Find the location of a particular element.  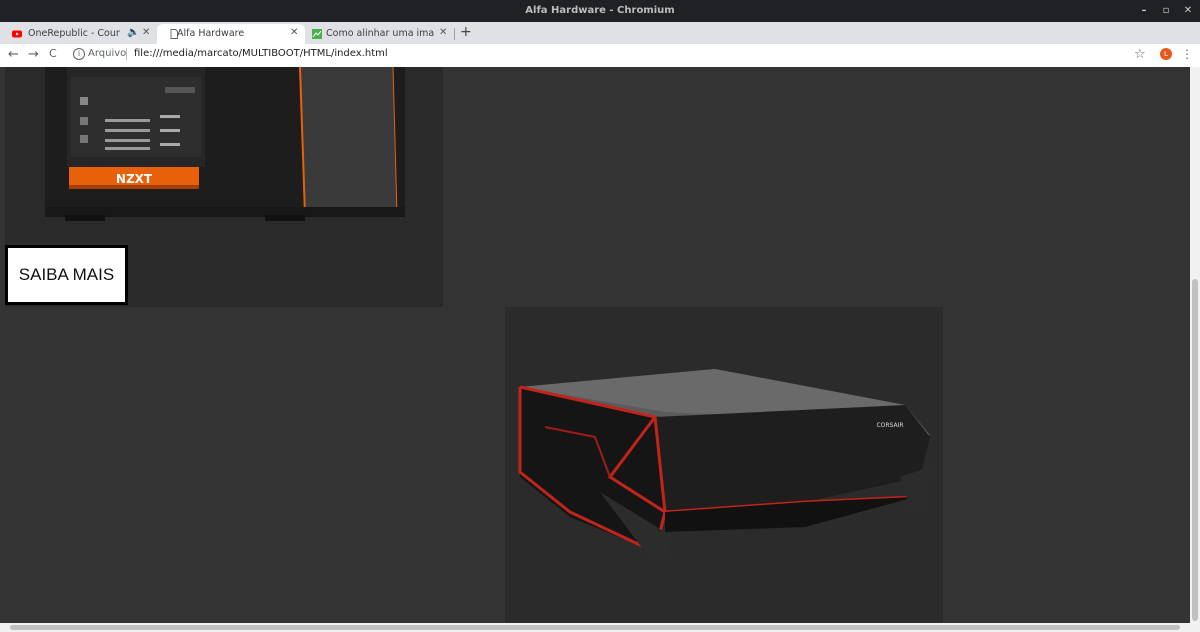

corsair-logo-text: CORSAIR is located at coordinates (889, 425).